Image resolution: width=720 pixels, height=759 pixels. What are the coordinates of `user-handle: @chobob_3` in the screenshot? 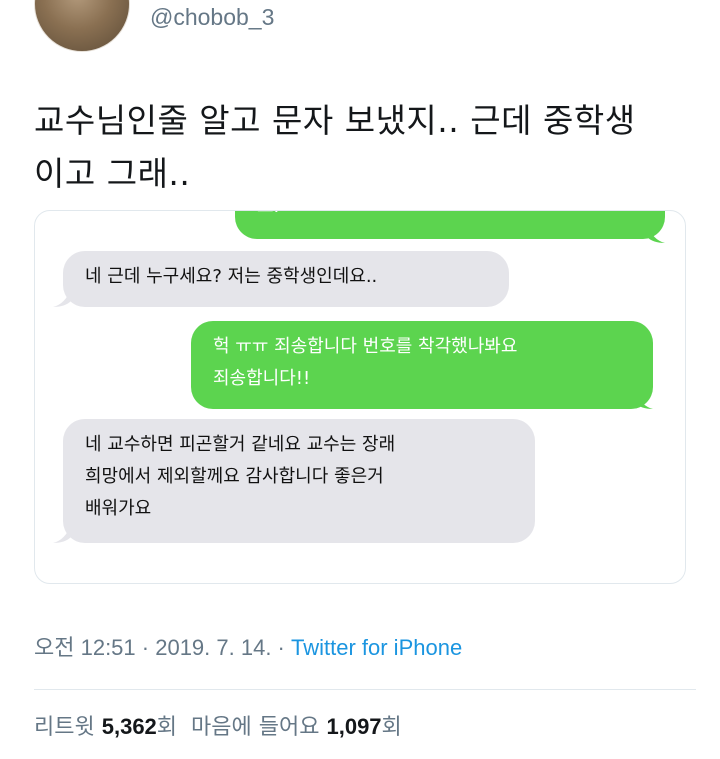 It's located at (212, 17).